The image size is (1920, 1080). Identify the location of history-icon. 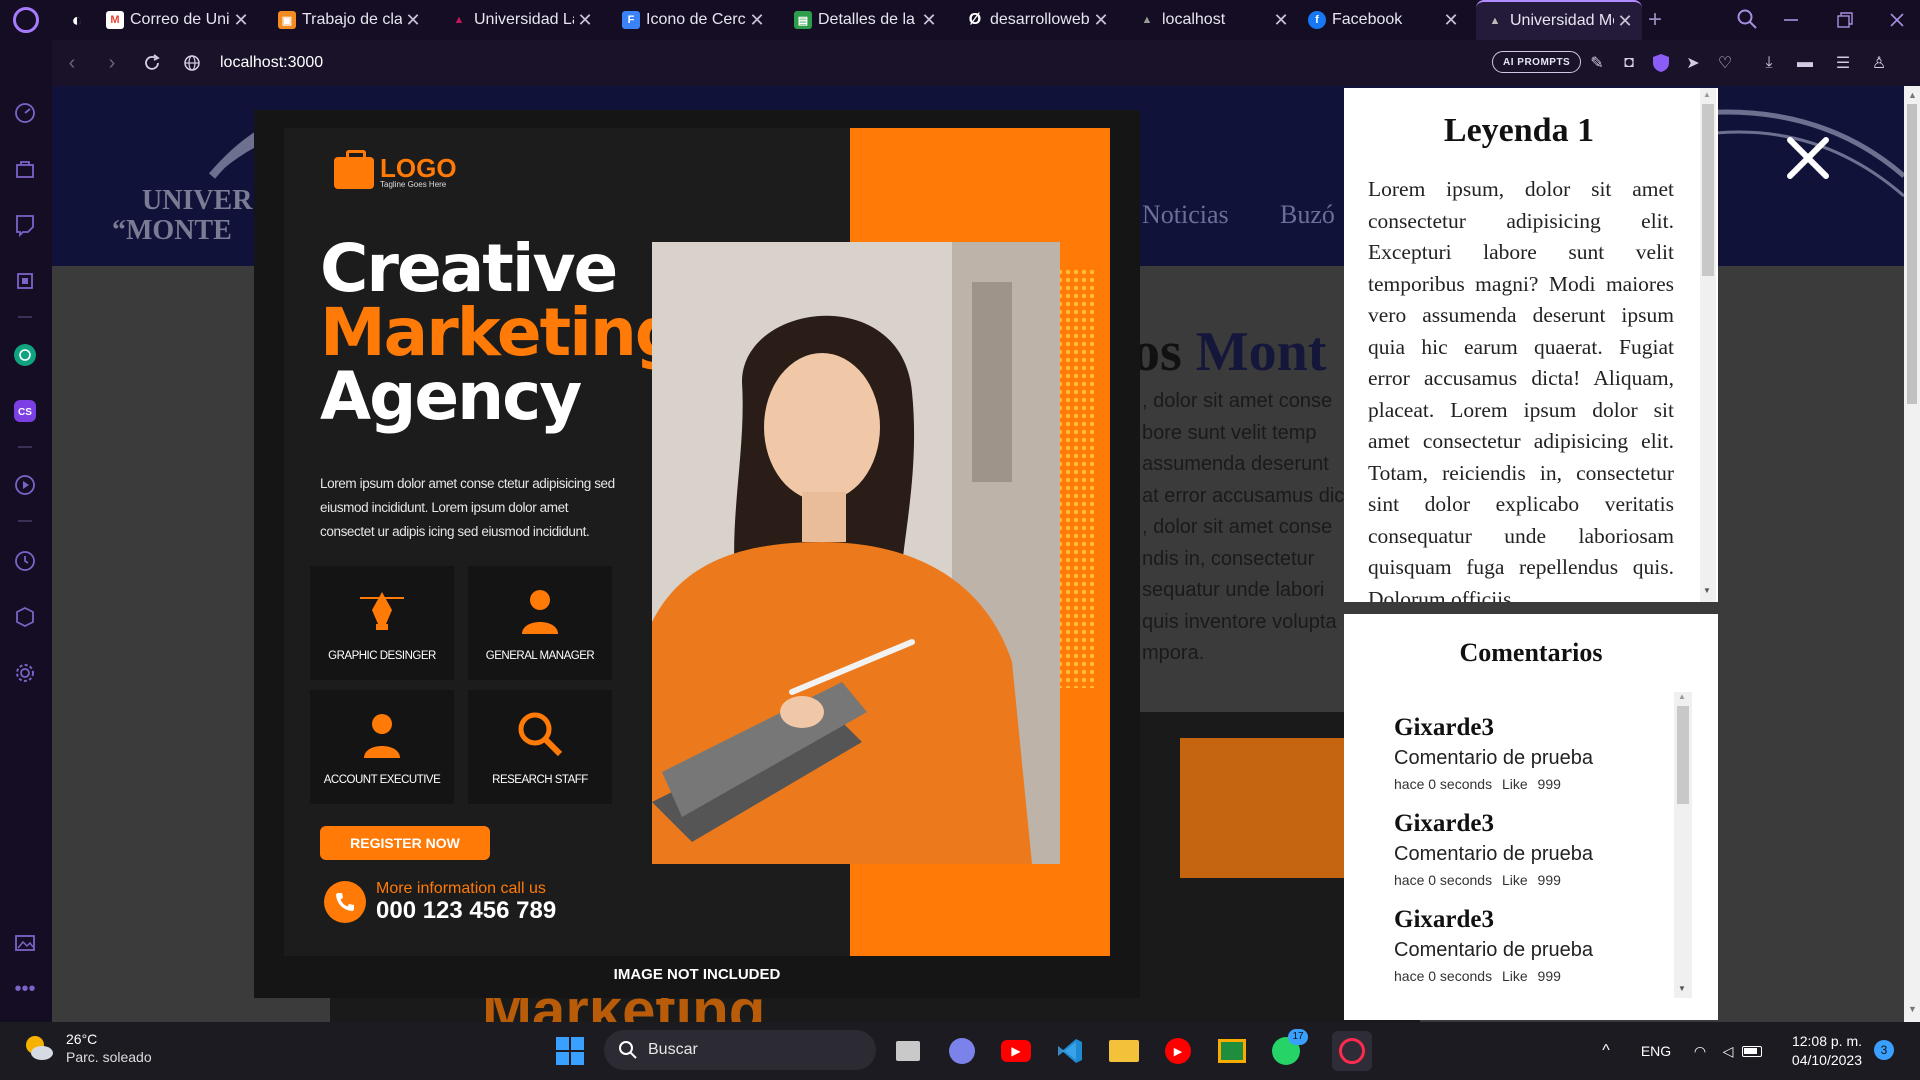
(25, 561).